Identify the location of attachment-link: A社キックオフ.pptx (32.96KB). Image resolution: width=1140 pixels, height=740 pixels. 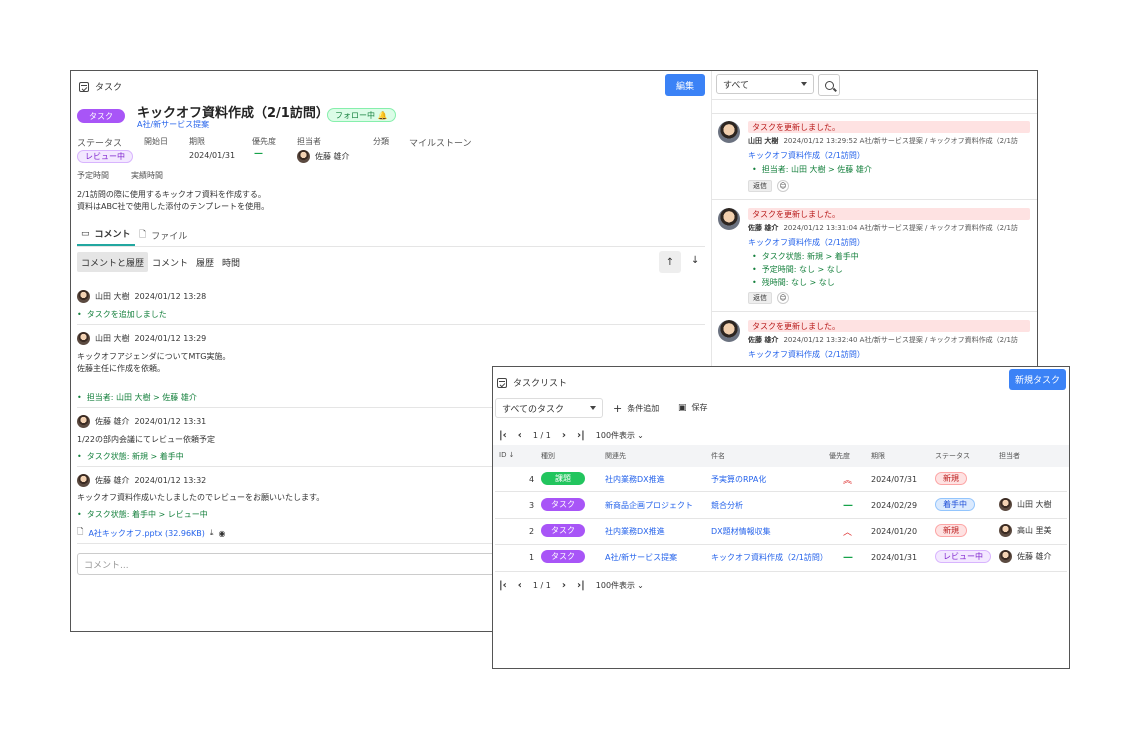
(146, 533).